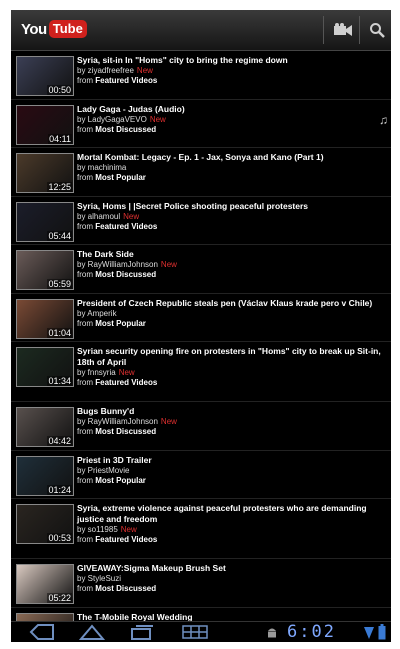 The image size is (400, 649). I want to click on video-thumbnail: 05:22, so click(45, 584).